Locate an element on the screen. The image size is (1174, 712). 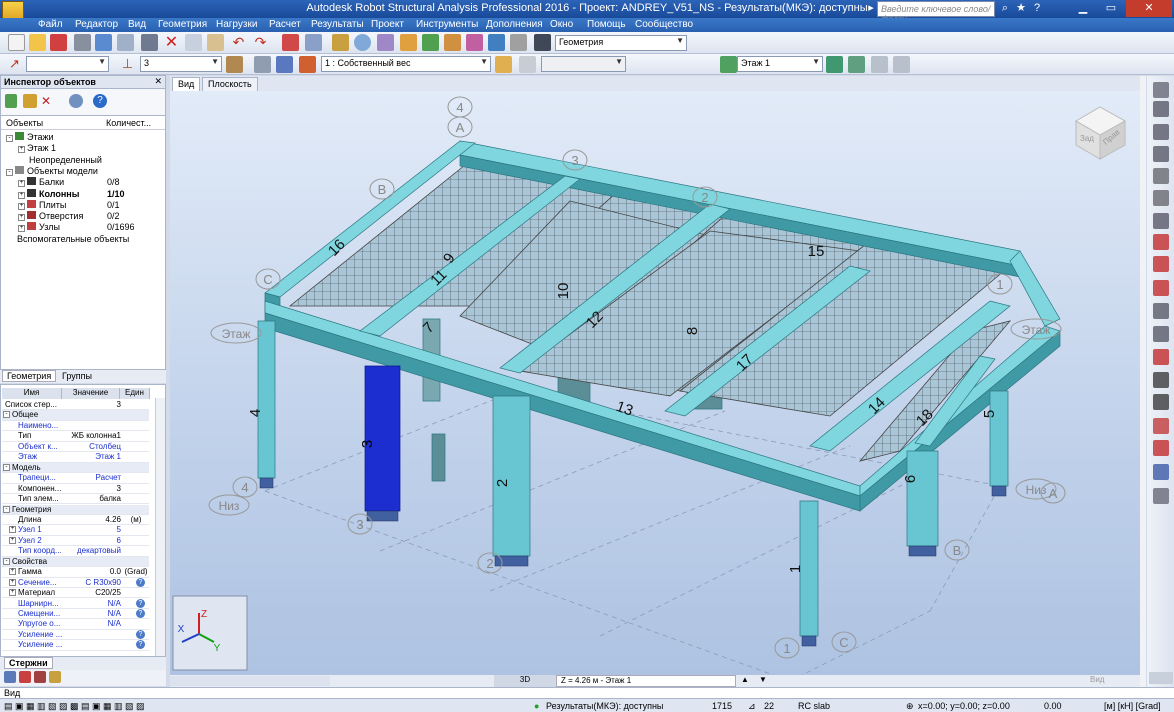
property-row: Упругое о... N/A is located at coordinates (75, 624).